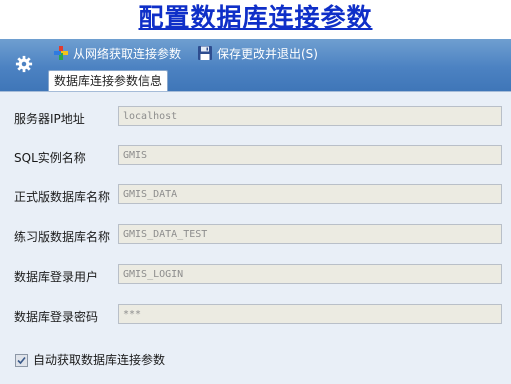 The image size is (511, 384). I want to click on save-and-exit-label: 保存更改并退出(S), so click(267, 53).